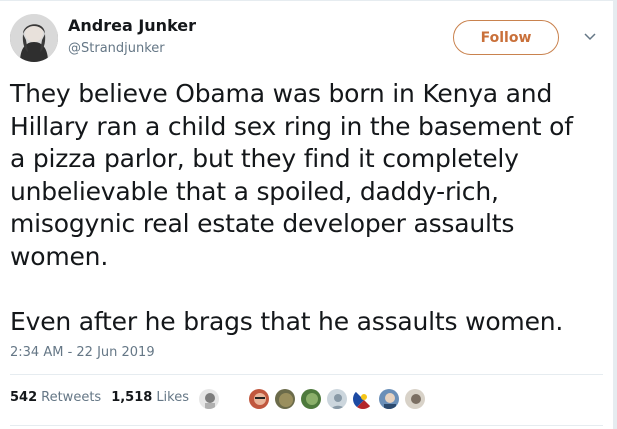 The width and height of the screenshot is (617, 429). I want to click on more-options-button, so click(590, 37).